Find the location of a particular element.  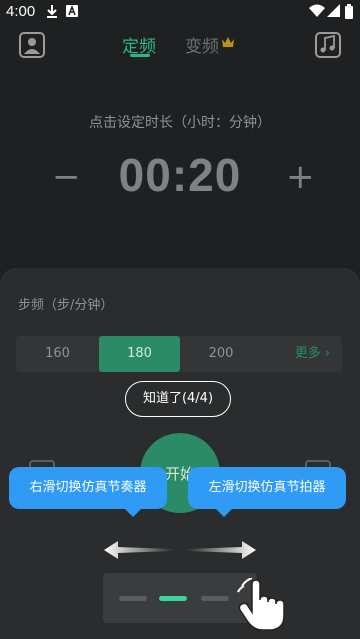

cadence-selector: 160 180 200 更多 › is located at coordinates (179, 354).